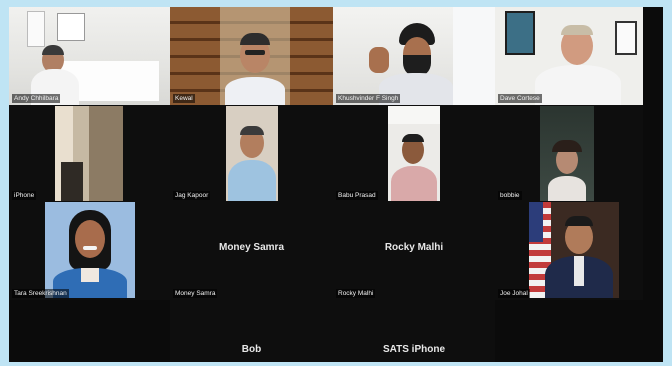  I want to click on video-tile-sats-iphone: SATS iPhone, so click(414, 331).